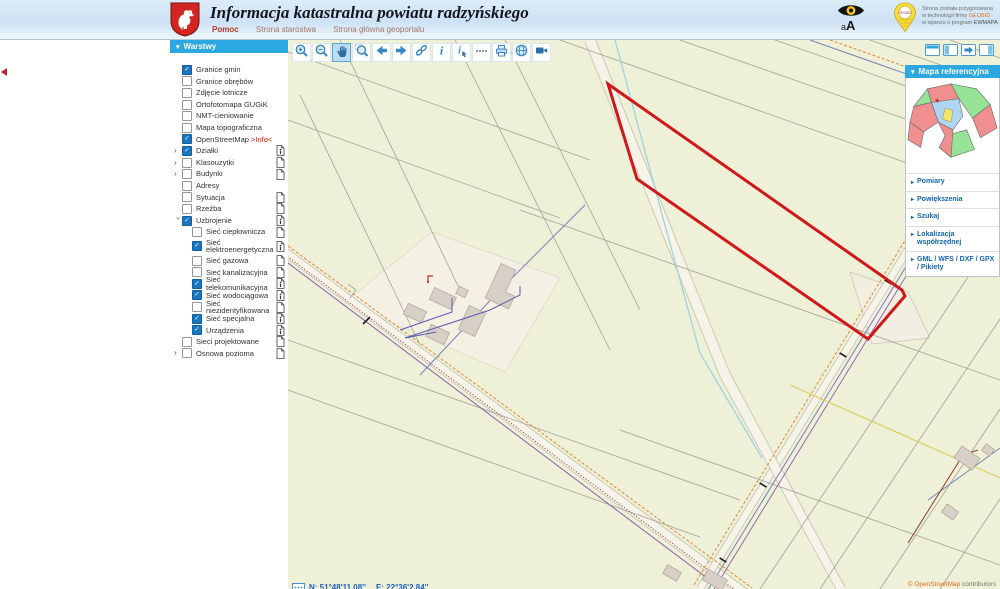  Describe the element at coordinates (4, 72) in the screenshot. I see `panel-collapse-arrow-icon` at that location.